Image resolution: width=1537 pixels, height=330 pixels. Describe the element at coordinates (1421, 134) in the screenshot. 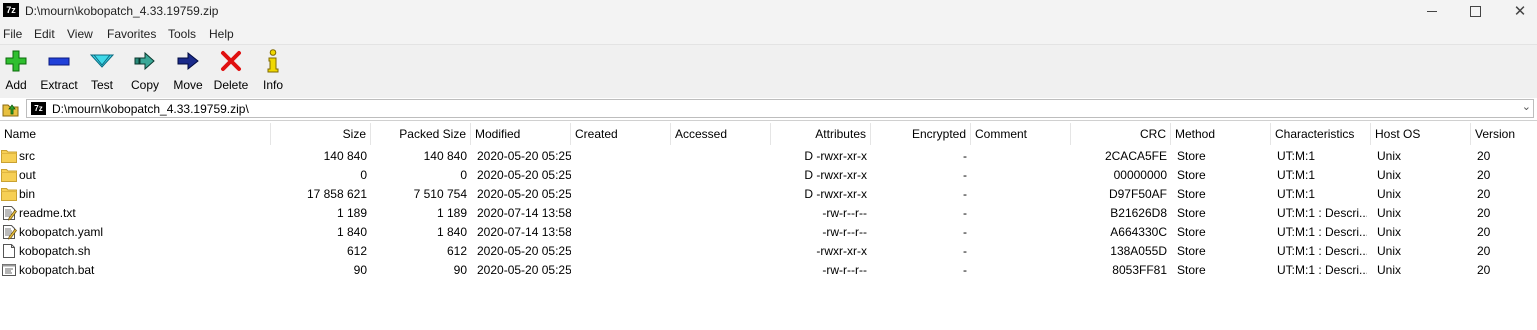

I see `column-header-host-os: Host OS` at that location.